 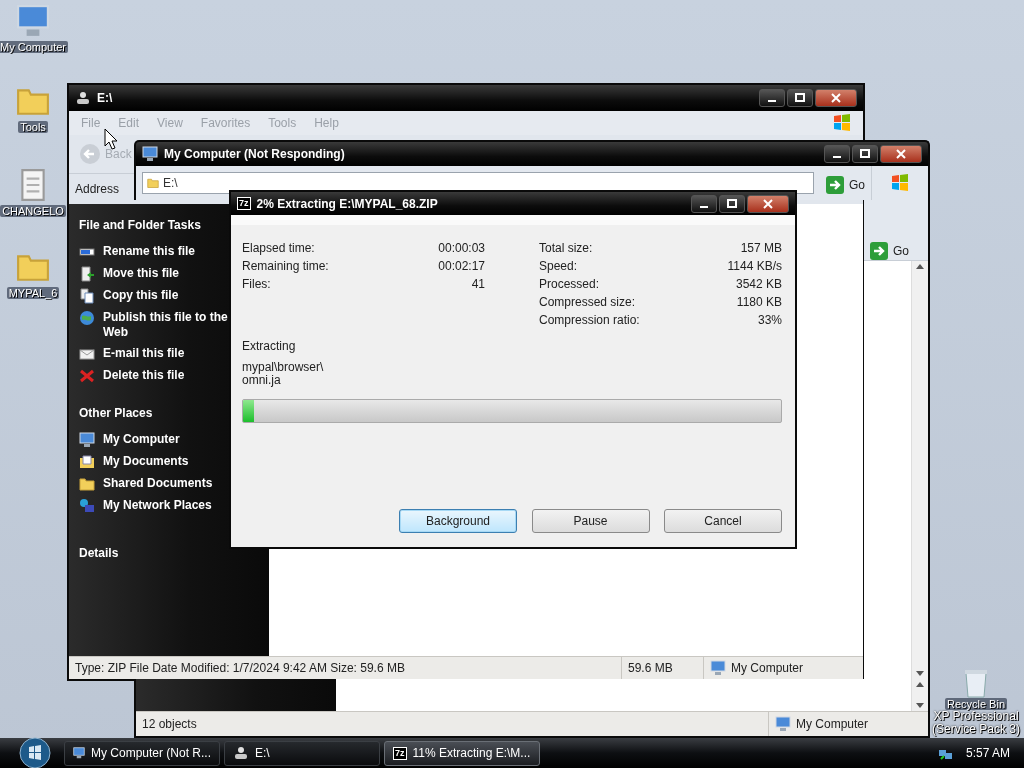 I want to click on extracting-label: Extracting, so click(x=269, y=346).